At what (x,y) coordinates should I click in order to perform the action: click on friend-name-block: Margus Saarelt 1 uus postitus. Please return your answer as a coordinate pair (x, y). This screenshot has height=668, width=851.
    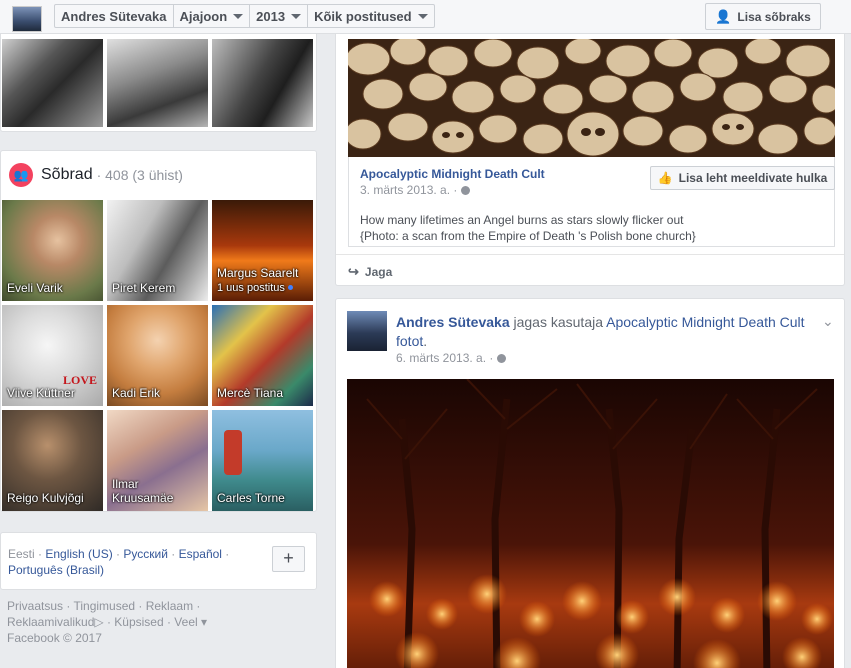
    Looking at the image, I should click on (257, 280).